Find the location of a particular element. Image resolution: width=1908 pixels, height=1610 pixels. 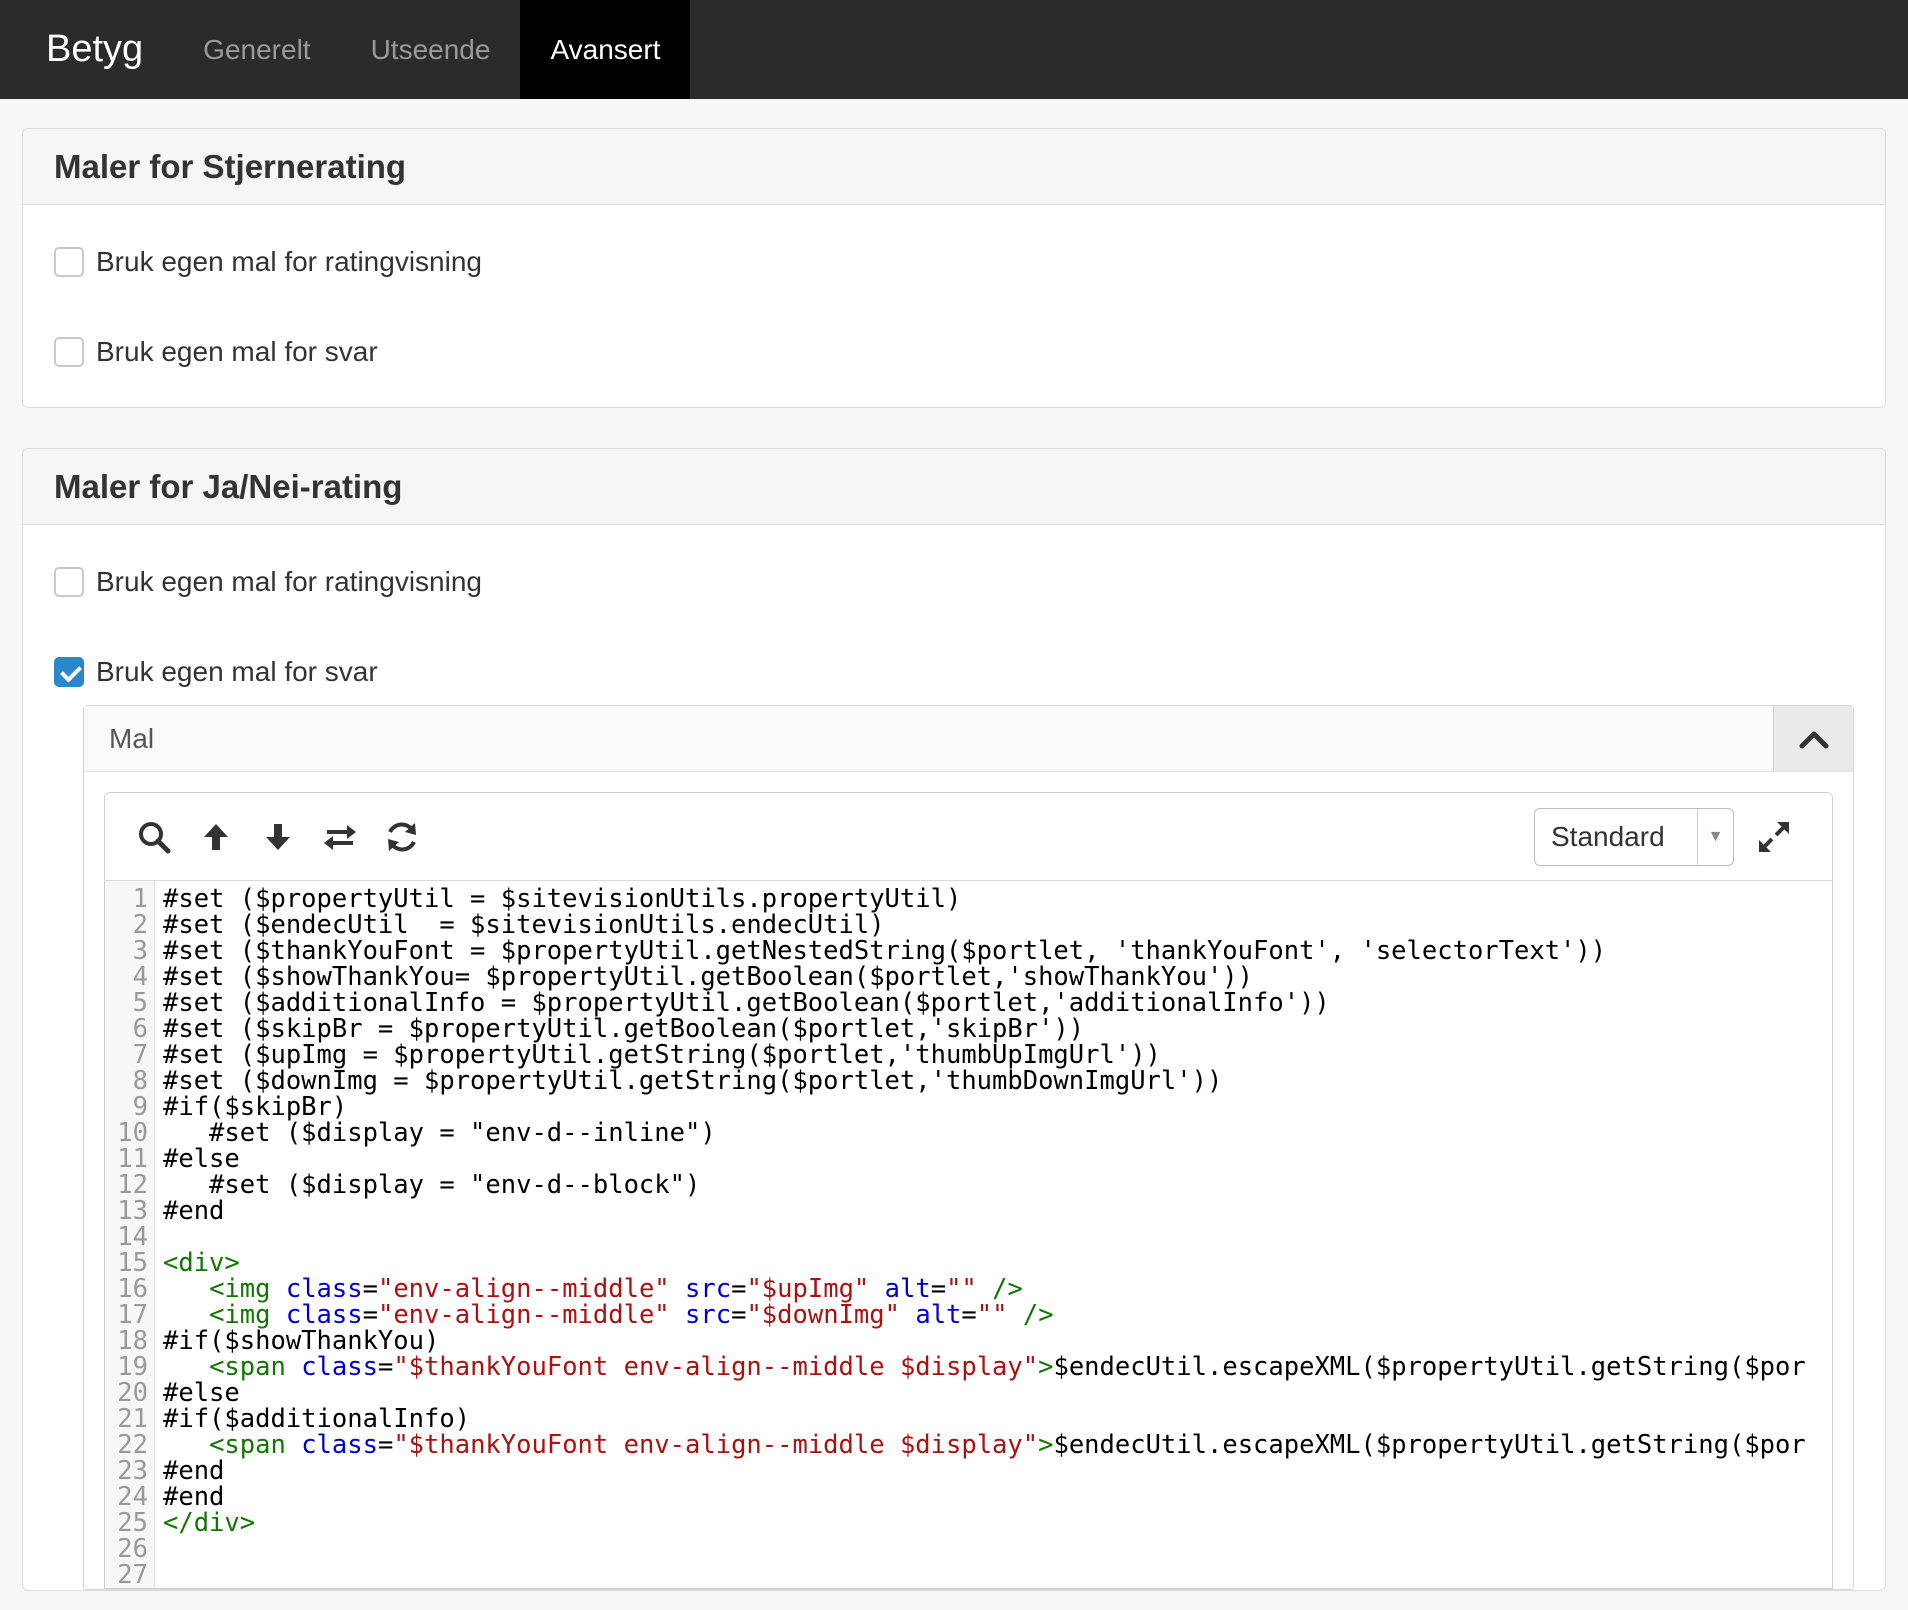

chevron-up-icon is located at coordinates (1813, 739).